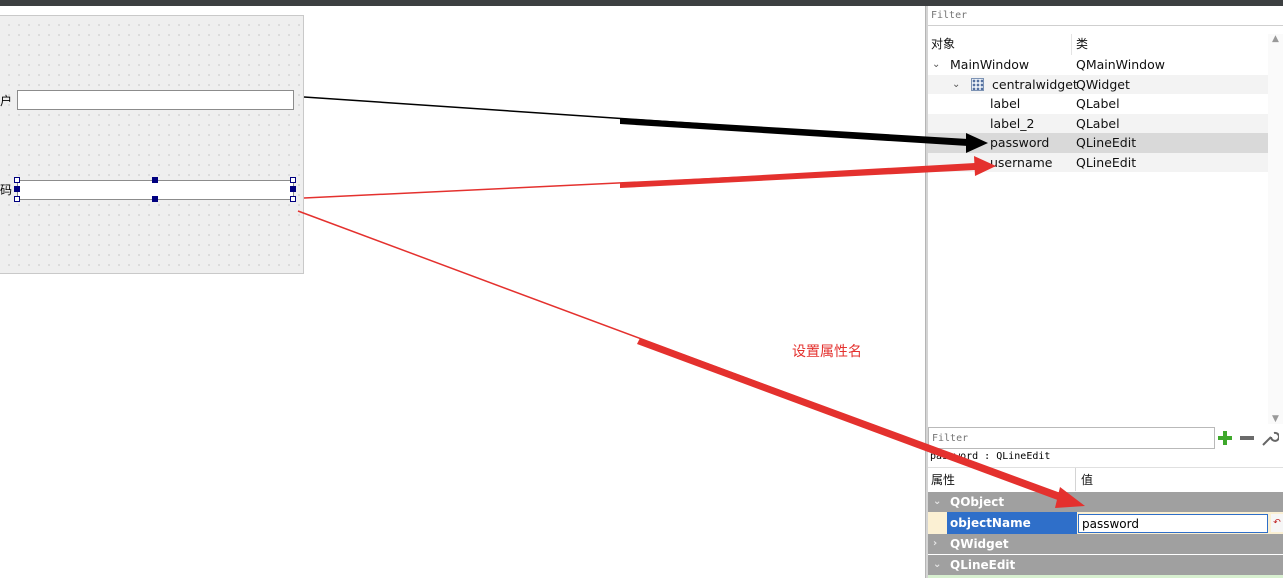 The image size is (1283, 578). What do you see at coordinates (851, 420) in the screenshot?
I see `red-arrow2-shaft` at bounding box center [851, 420].